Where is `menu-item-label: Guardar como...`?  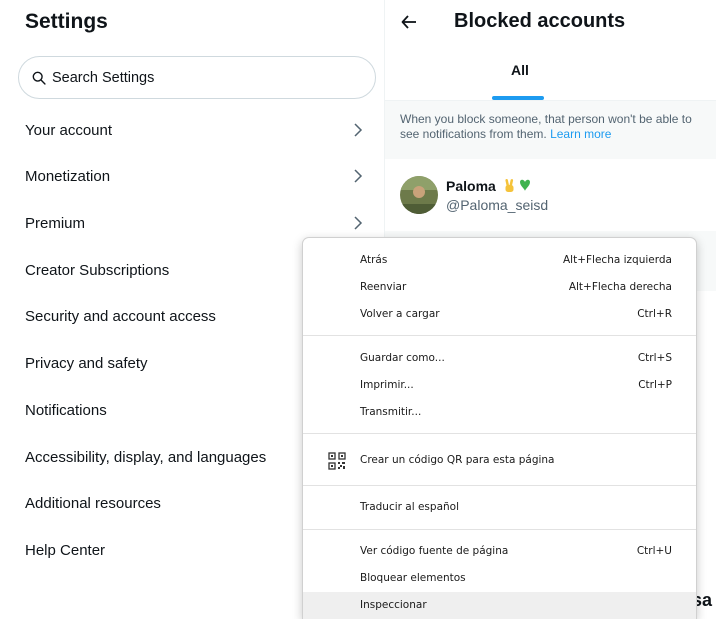 menu-item-label: Guardar como... is located at coordinates (402, 358).